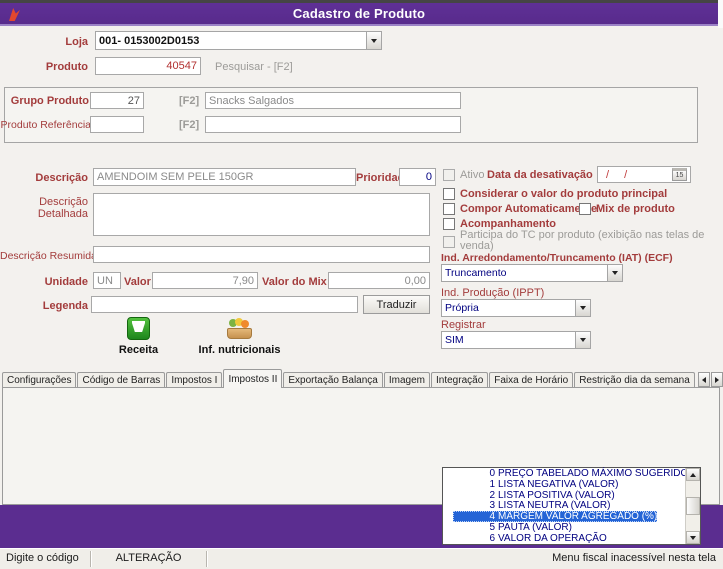 This screenshot has width=723, height=569. I want to click on status-right-message: Menu fiscal inacessível nesta tela, so click(634, 558).